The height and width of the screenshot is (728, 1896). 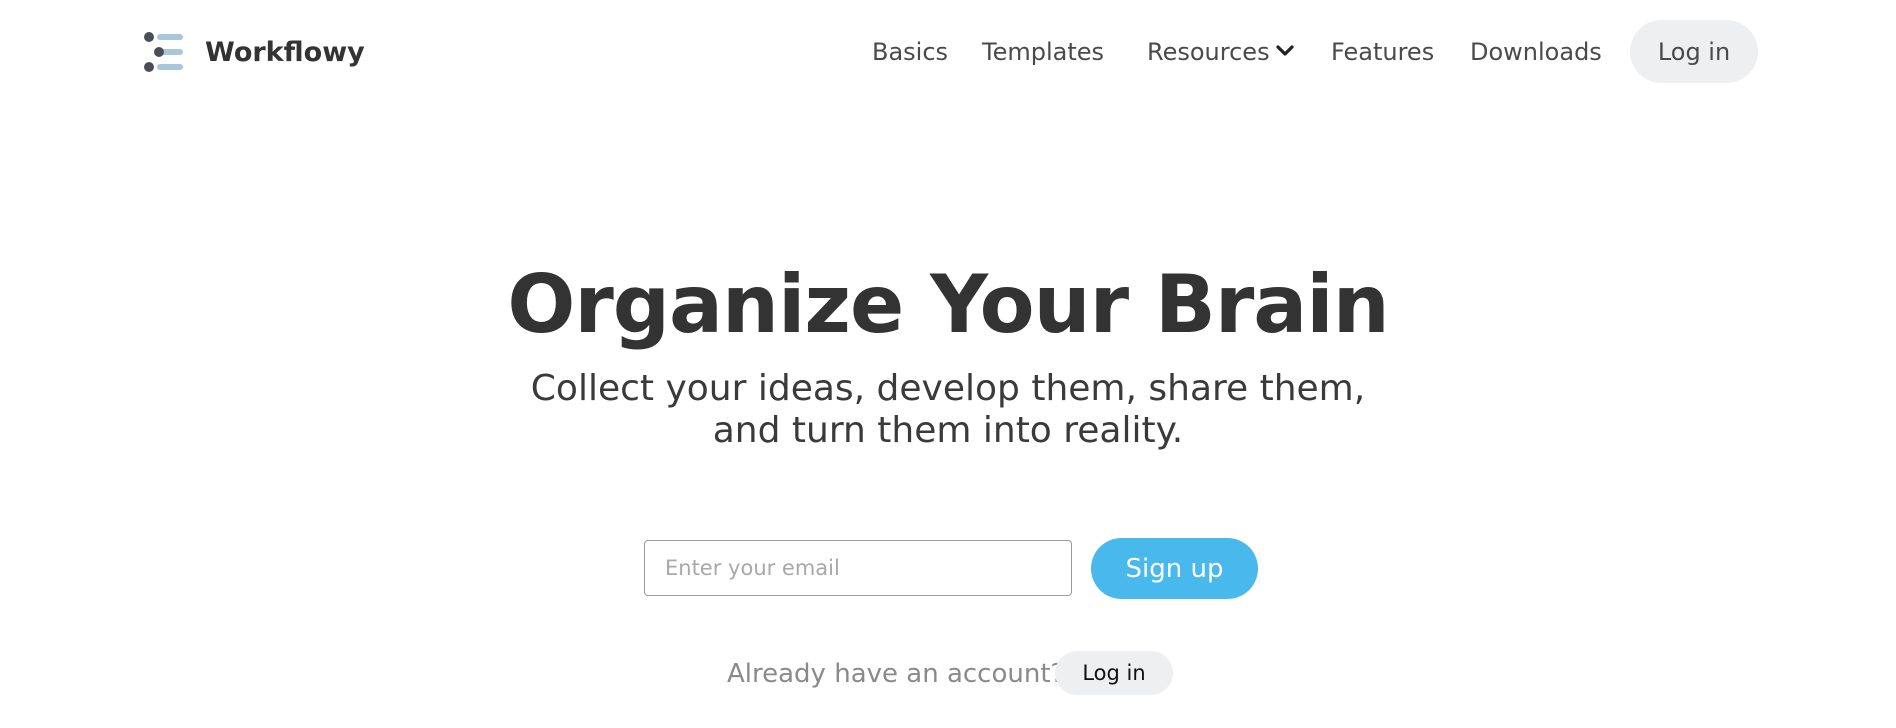 I want to click on nav-item-basics: Basics, so click(x=910, y=52).